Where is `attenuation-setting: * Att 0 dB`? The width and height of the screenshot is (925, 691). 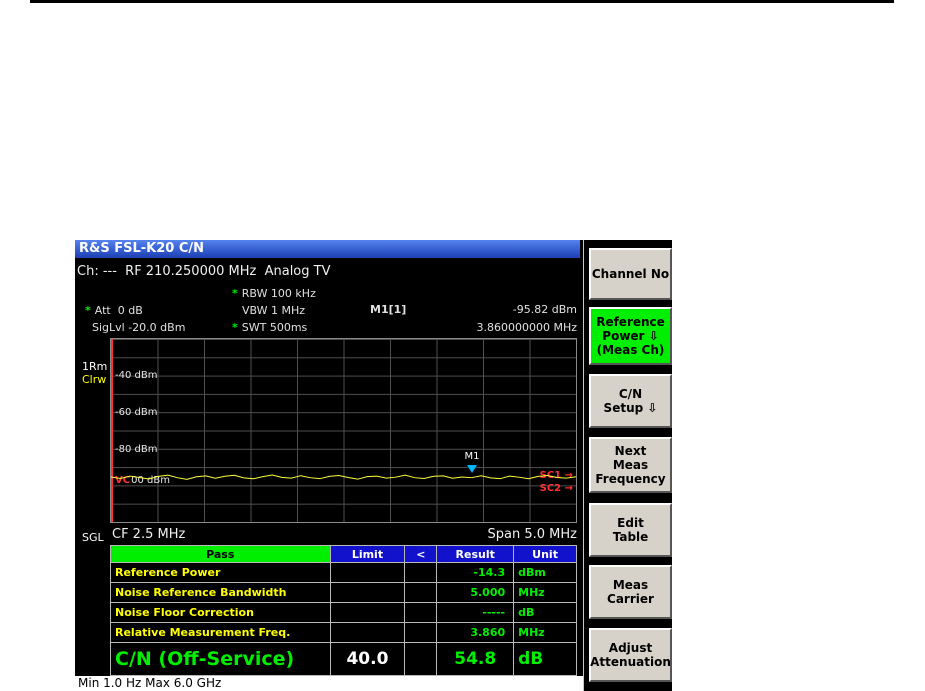
attenuation-setting: * Att 0 dB is located at coordinates (114, 310).